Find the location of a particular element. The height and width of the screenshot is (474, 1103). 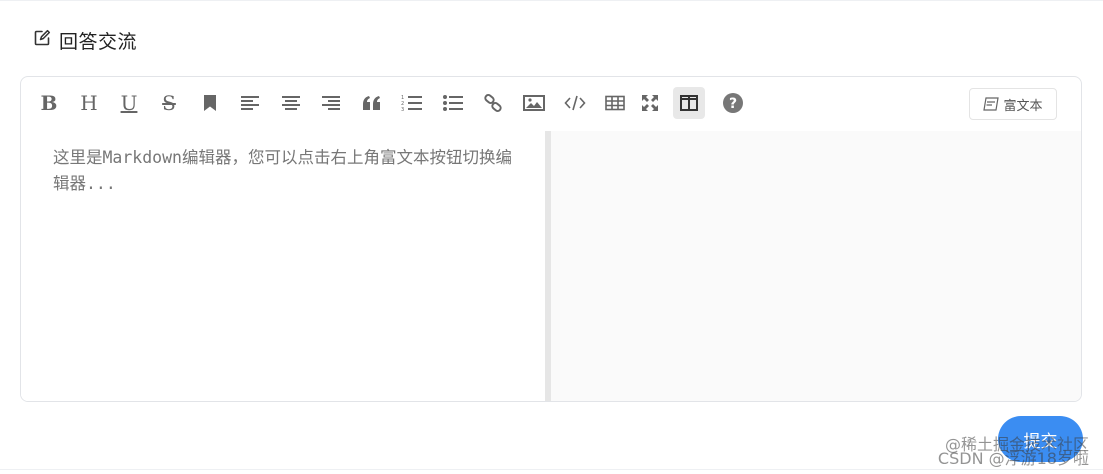

richtext-toggle-button: 富文本 is located at coordinates (1013, 104).